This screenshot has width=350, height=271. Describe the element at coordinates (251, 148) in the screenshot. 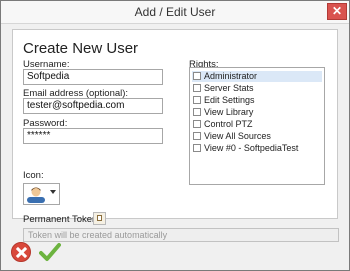

I see `rights-item-label: View #0 - SoftpediaTest` at that location.